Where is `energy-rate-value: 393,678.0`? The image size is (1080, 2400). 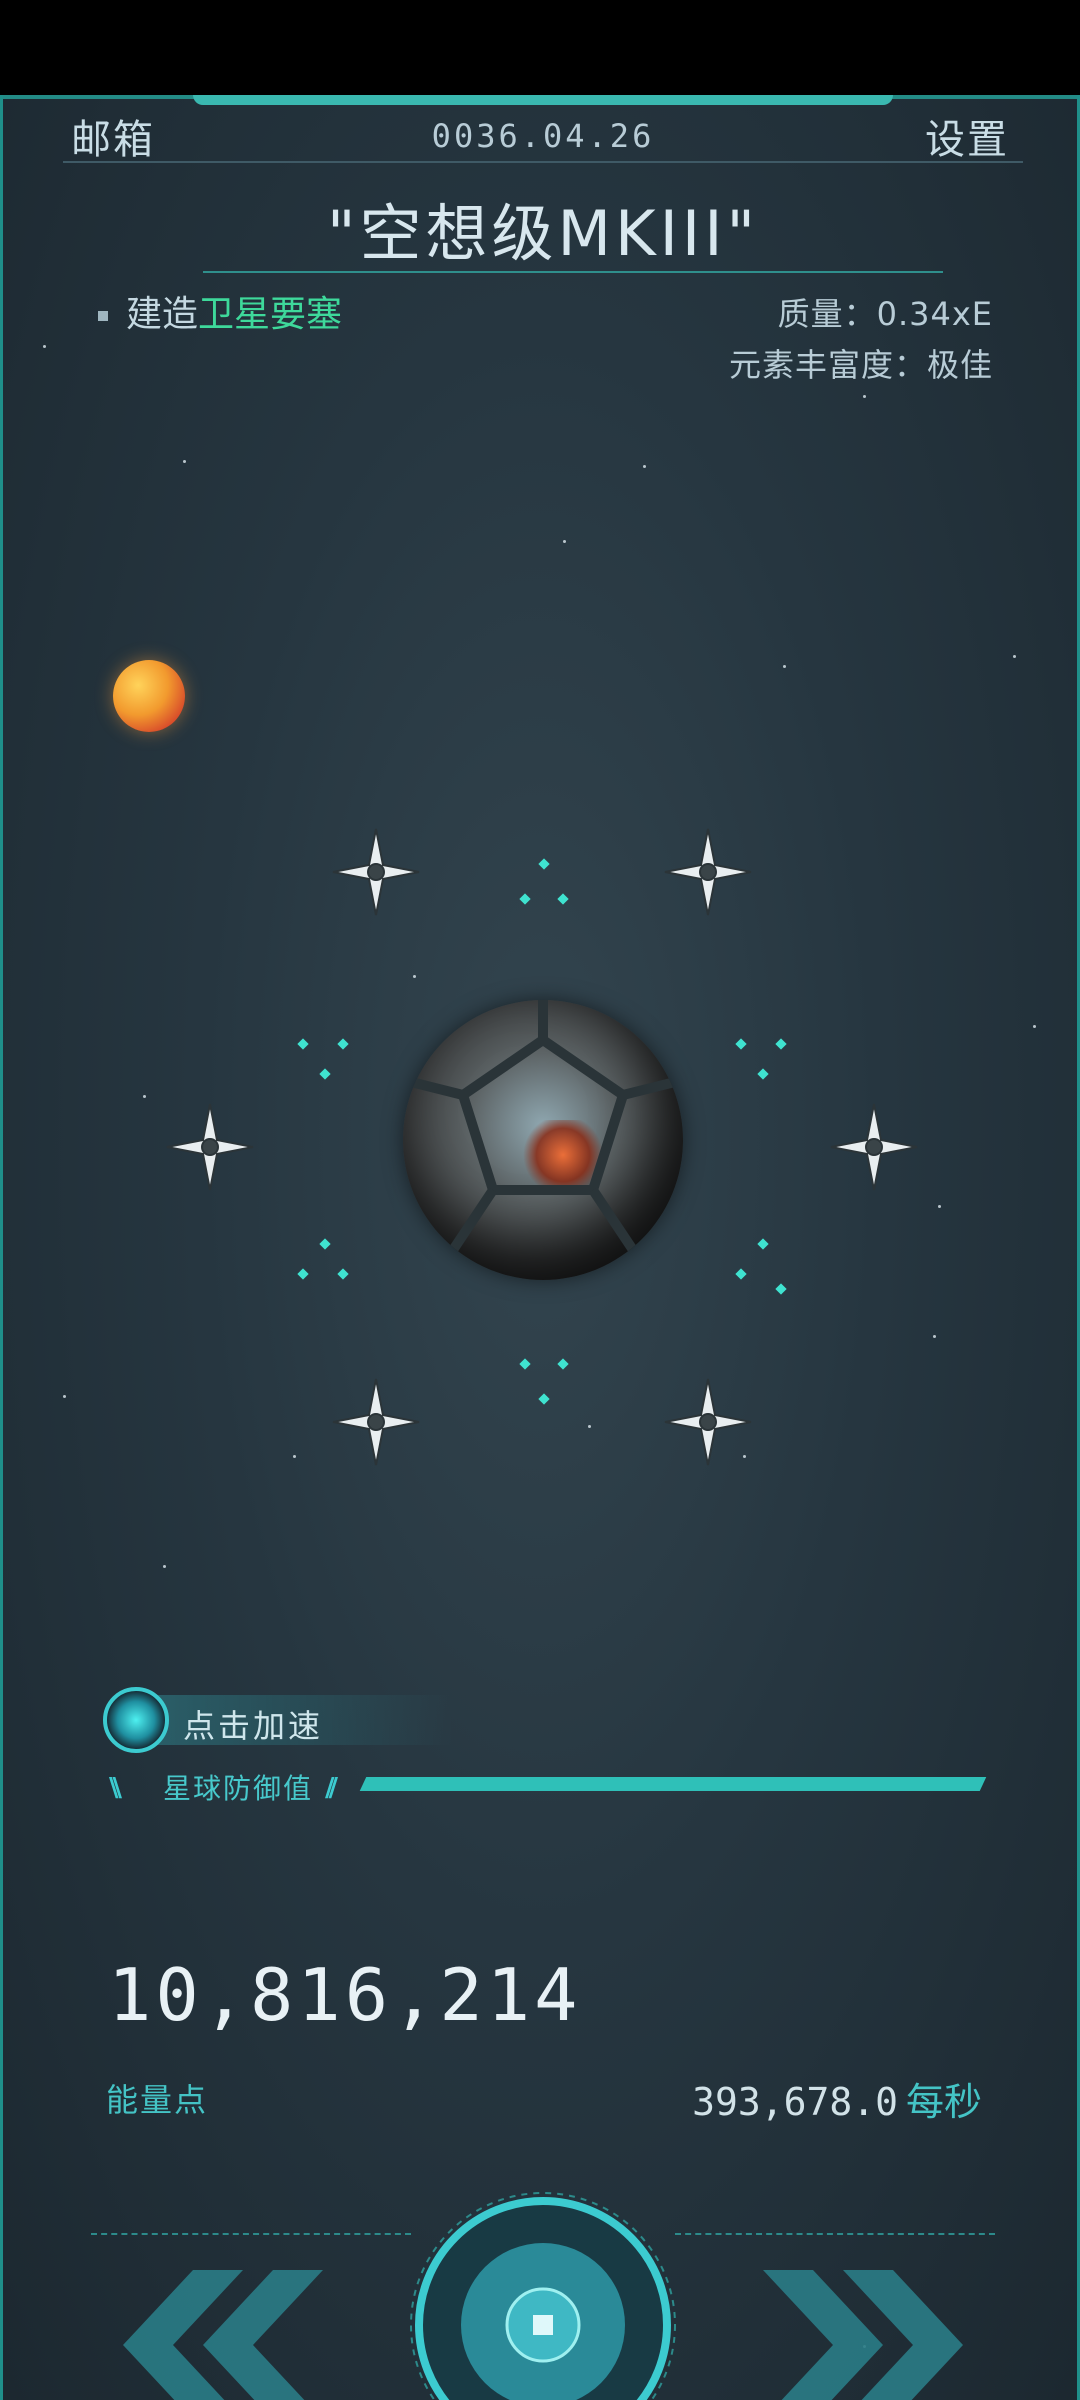 energy-rate-value: 393,678.0 is located at coordinates (795, 2102).